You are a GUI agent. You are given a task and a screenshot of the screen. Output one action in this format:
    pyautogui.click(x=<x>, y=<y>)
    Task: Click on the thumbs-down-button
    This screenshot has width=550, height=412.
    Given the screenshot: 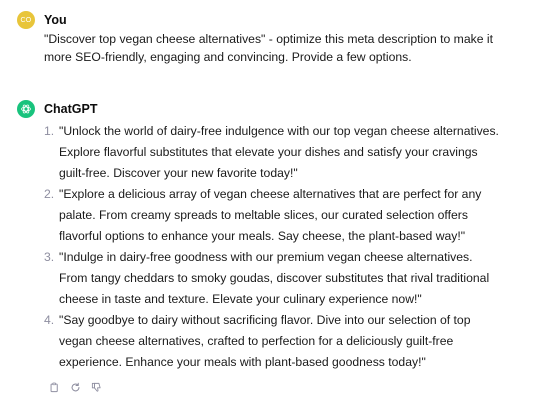 What is the action you would take?
    pyautogui.click(x=96, y=387)
    